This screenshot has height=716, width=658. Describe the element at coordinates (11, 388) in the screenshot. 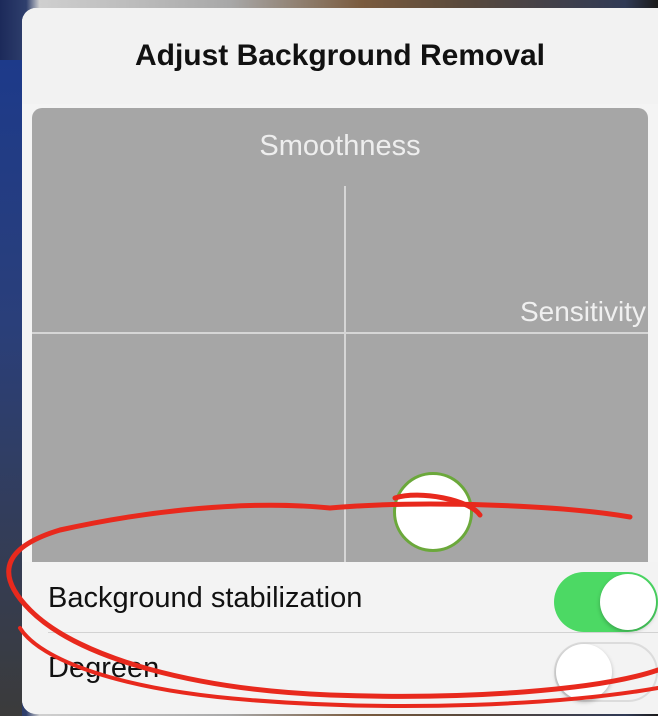

I see `background-edge` at that location.